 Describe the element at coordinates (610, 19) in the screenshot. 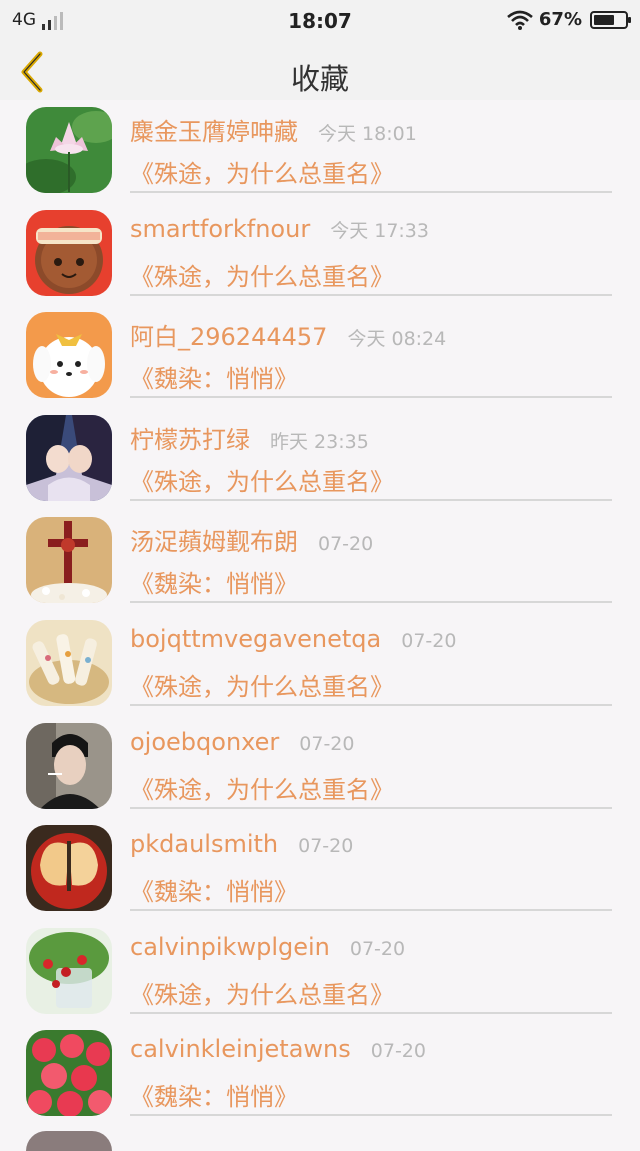

I see `battery-icon` at that location.